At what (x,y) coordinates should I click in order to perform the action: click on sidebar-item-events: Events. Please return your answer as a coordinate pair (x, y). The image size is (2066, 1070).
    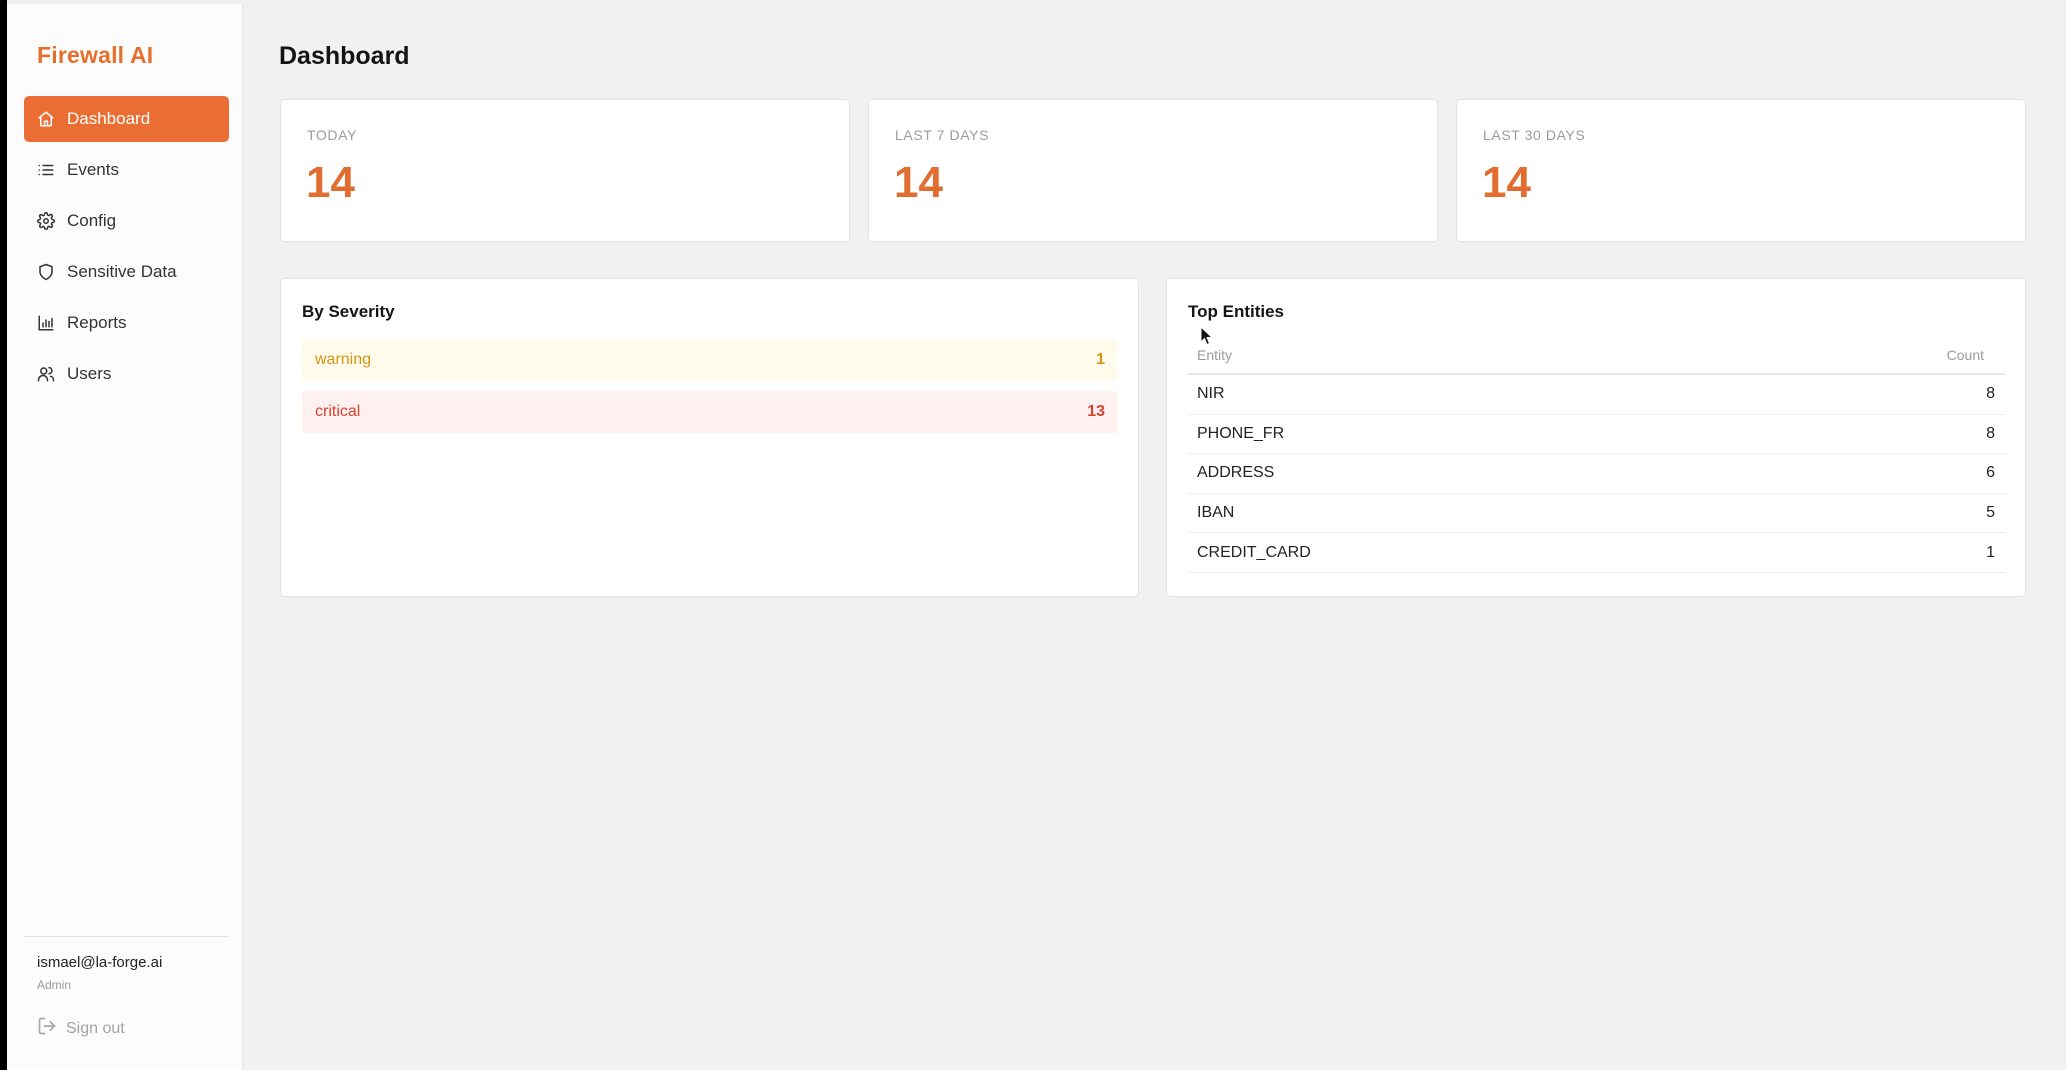
    Looking at the image, I should click on (126, 170).